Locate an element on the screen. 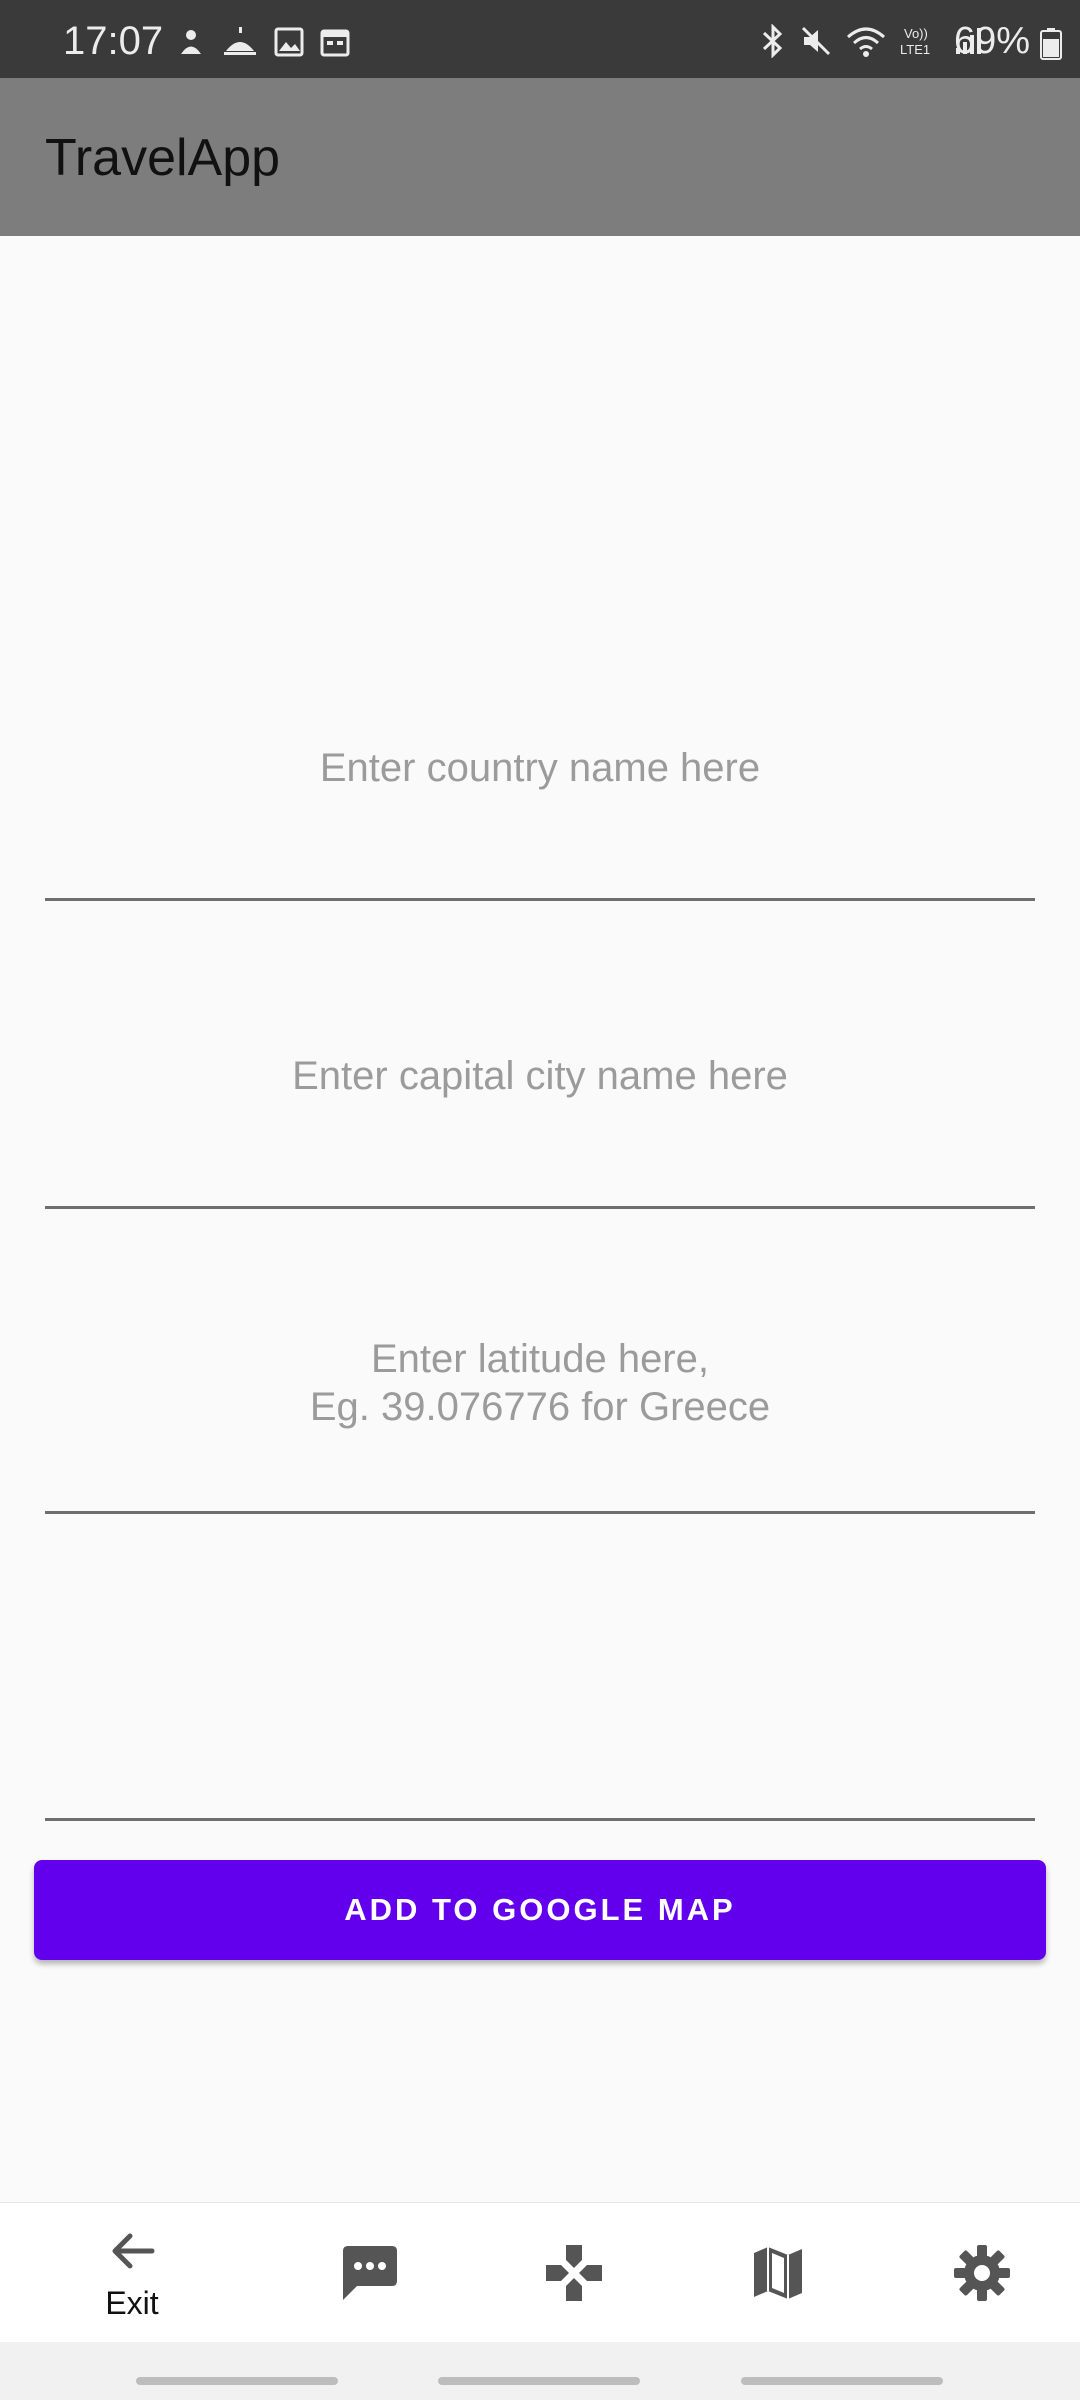  country-placeholder: Enter country name here is located at coordinates (540, 768).